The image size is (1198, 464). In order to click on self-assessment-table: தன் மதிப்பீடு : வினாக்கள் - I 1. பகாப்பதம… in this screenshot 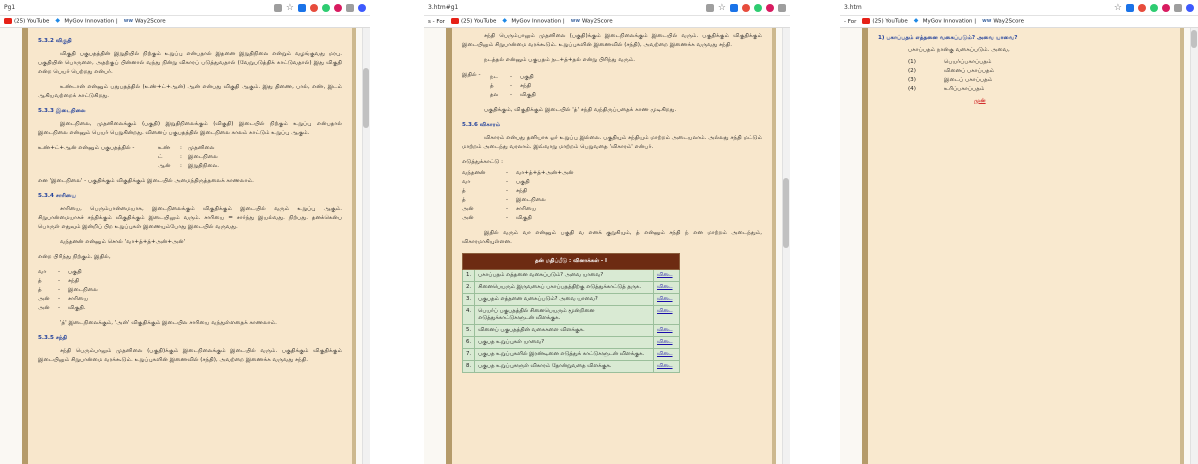, I will do `click(570, 313)`.